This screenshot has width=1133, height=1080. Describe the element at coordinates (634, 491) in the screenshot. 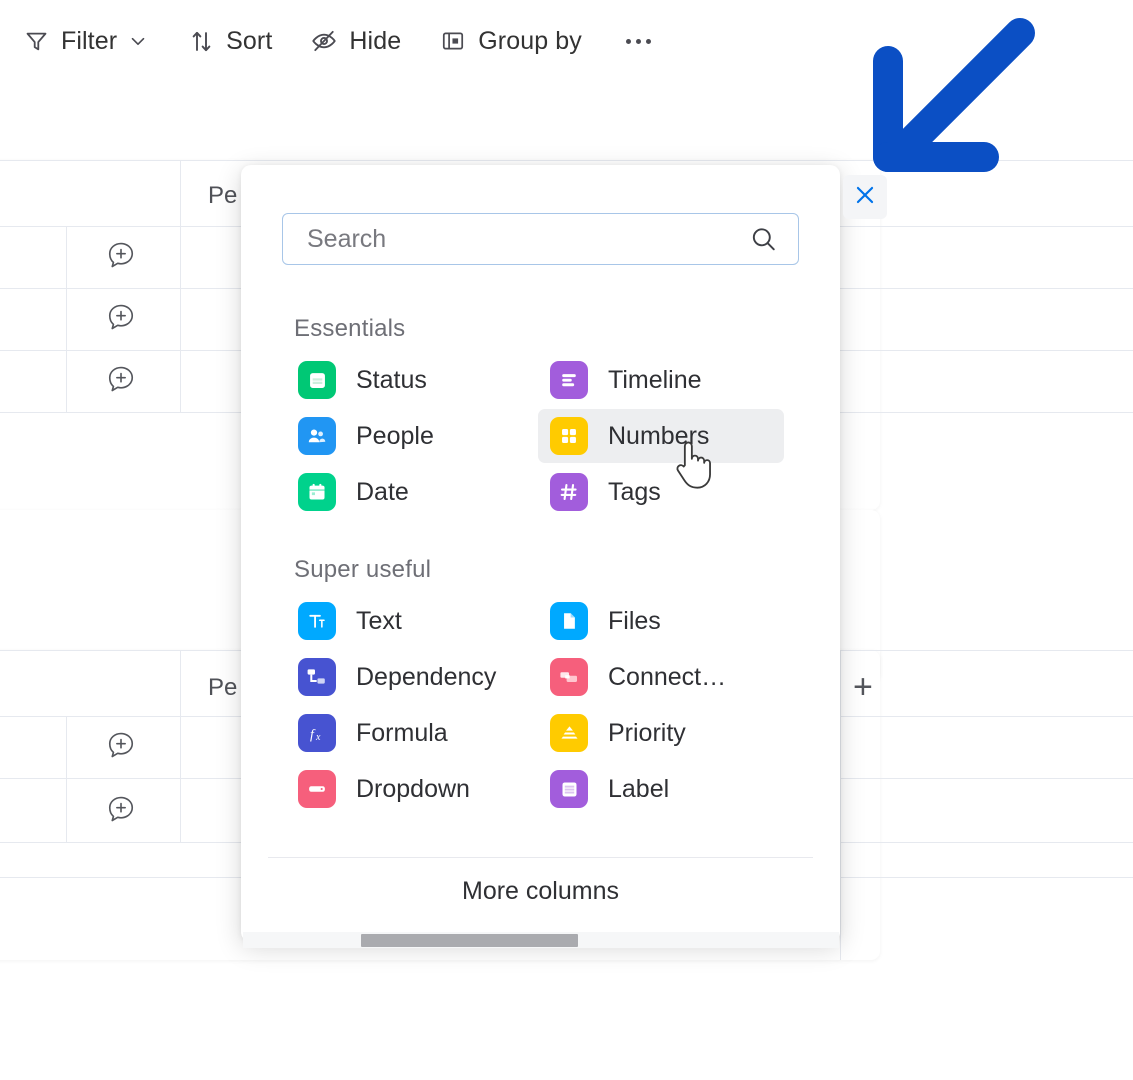

I see `column-option-label: Tags` at that location.